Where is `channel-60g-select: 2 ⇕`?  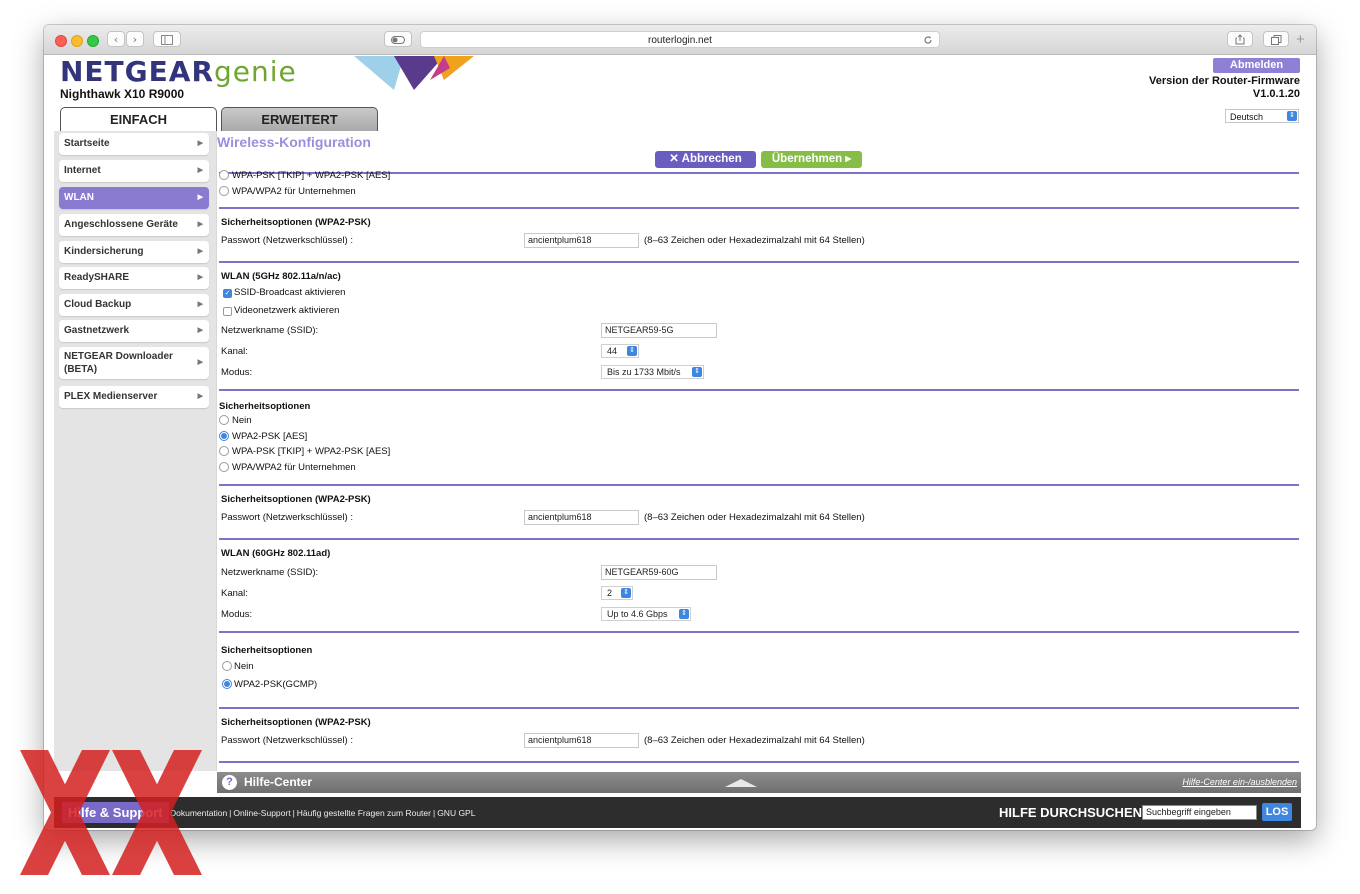 channel-60g-select: 2 ⇕ is located at coordinates (617, 593).